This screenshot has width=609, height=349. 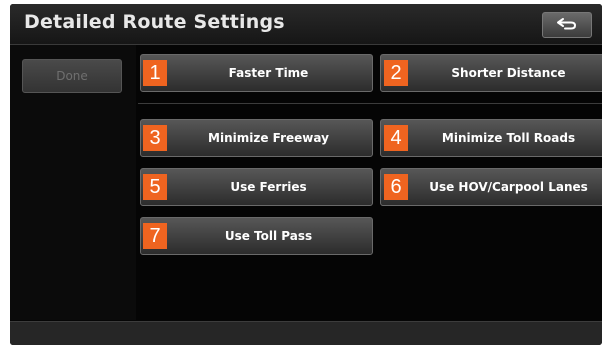 I want to click on page-title: Detailed Route Settings, so click(x=154, y=22).